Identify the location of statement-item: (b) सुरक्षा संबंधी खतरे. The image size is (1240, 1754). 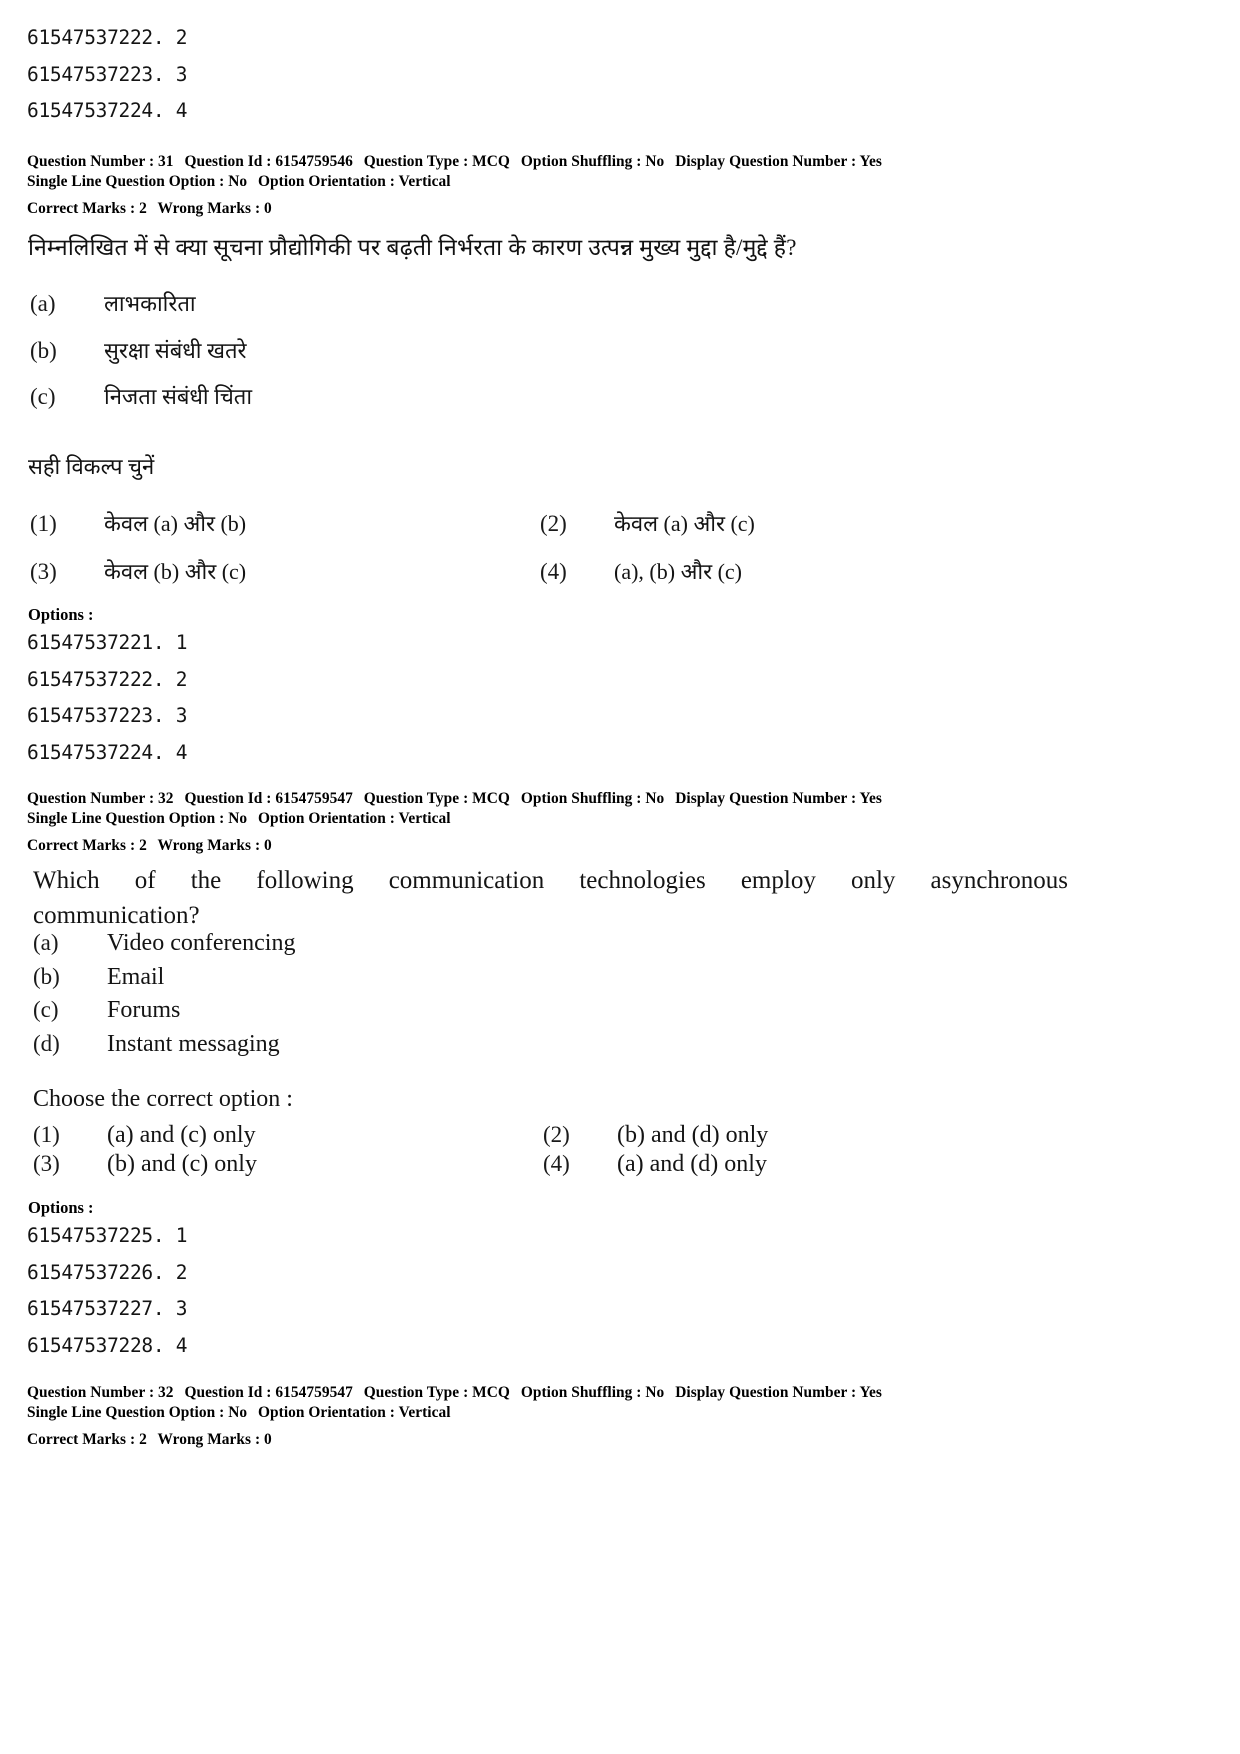
(141, 358).